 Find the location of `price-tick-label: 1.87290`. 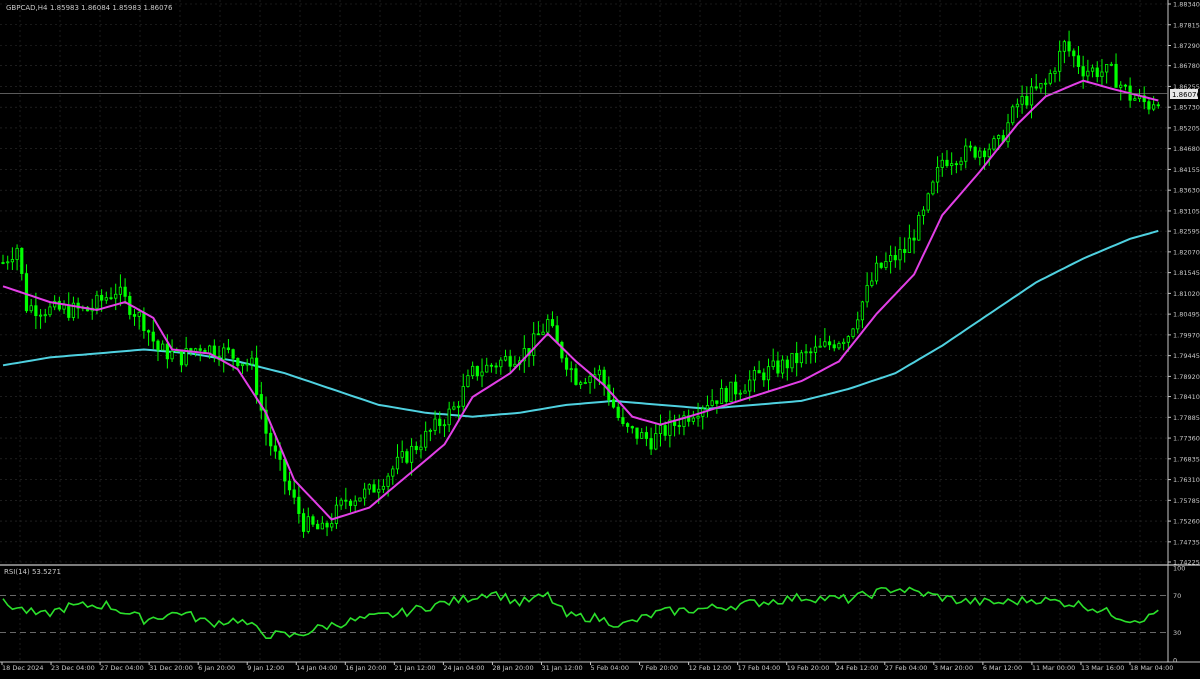

price-tick-label: 1.87290 is located at coordinates (1186, 46).